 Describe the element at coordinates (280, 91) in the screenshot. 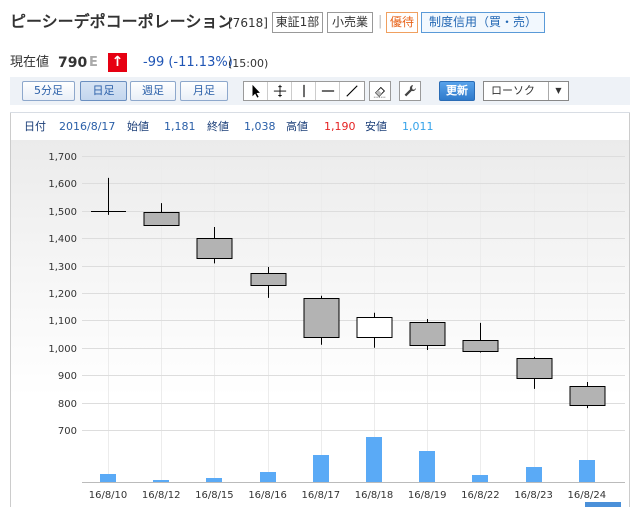

I see `crosshair-icon` at that location.